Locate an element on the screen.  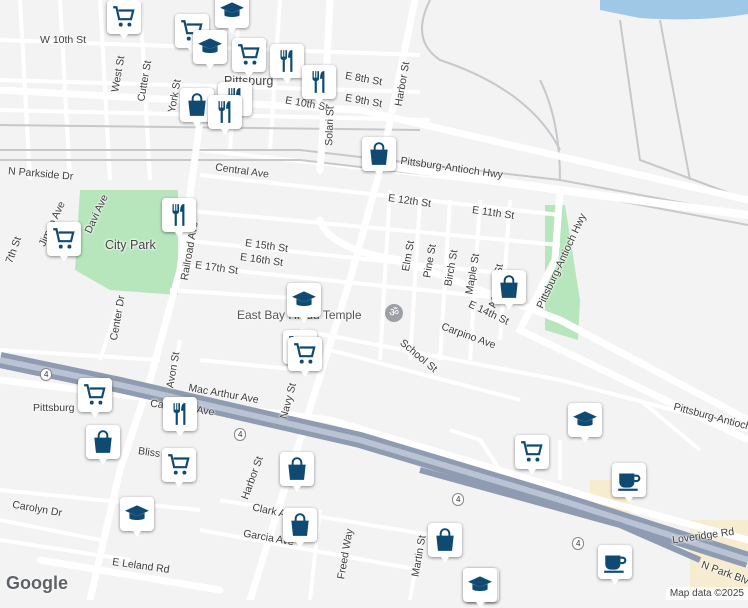
google-logo: Google is located at coordinates (37, 583).